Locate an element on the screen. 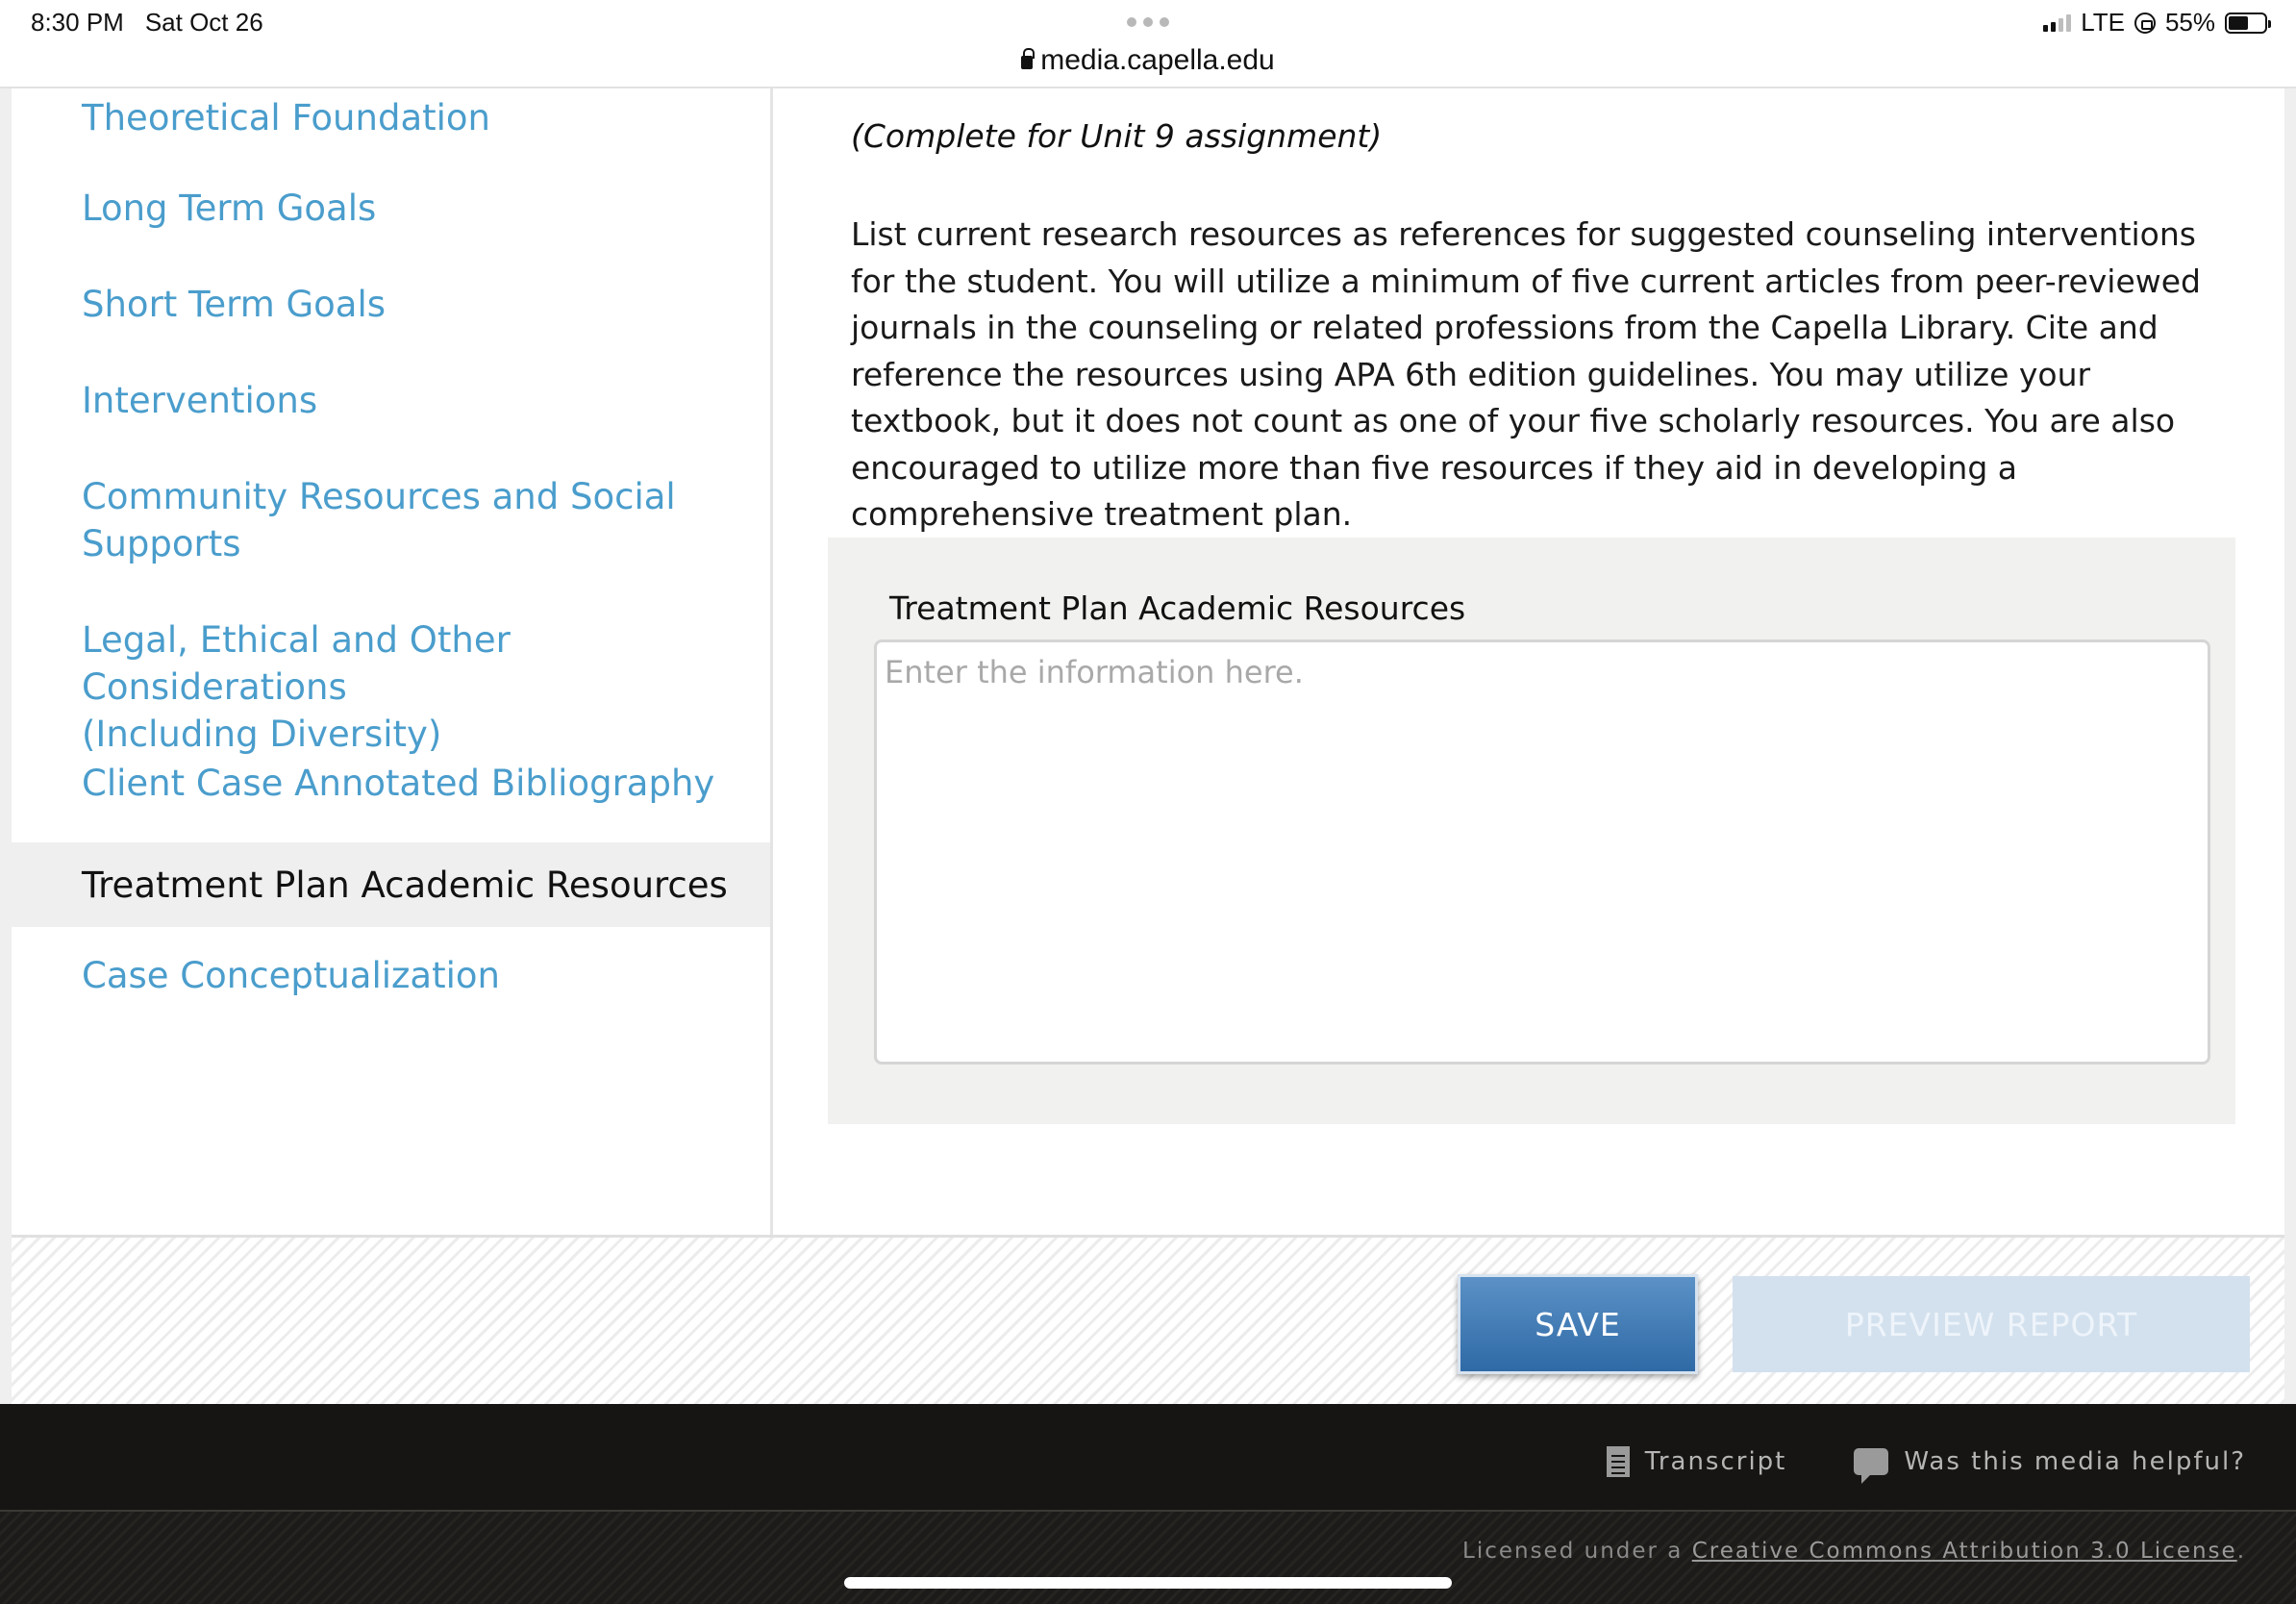  nav-item-label-line2: (Including Diversity) is located at coordinates (262, 734).